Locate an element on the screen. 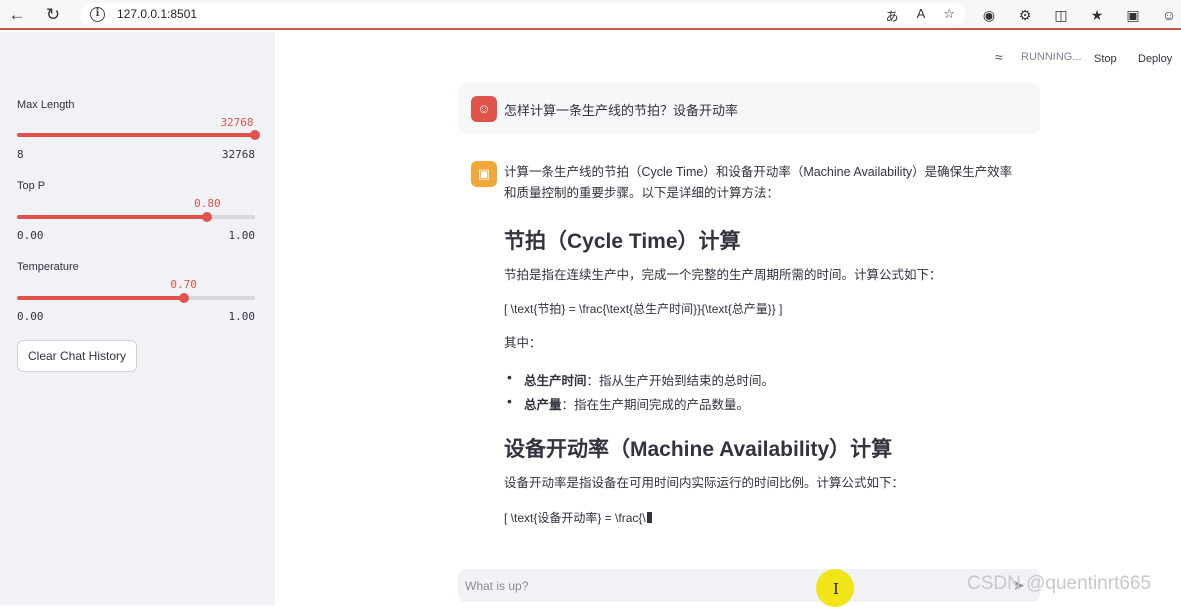  top-p-slider: Top P 0.80 0.00 1.00 is located at coordinates (136, 211).